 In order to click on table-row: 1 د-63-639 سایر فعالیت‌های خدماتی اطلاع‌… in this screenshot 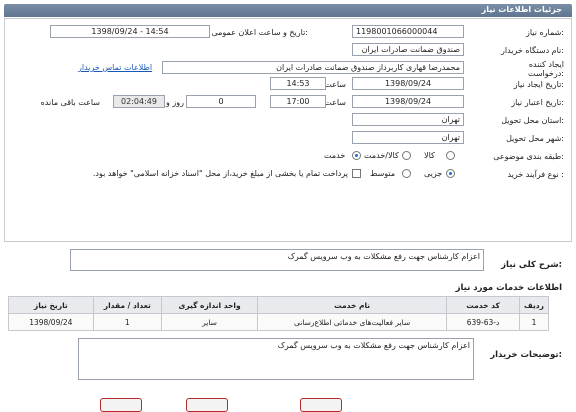, I will do `click(278, 322)`.